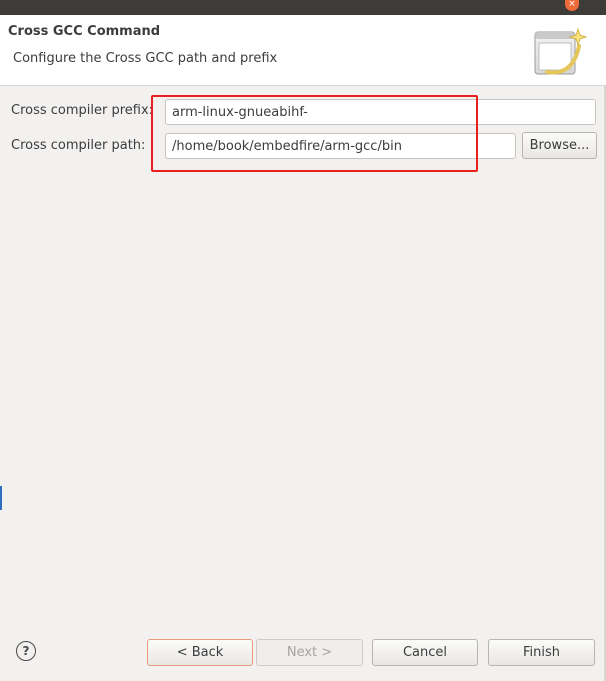  Describe the element at coordinates (78, 145) in the screenshot. I see `path-label: Cross compiler path:` at that location.